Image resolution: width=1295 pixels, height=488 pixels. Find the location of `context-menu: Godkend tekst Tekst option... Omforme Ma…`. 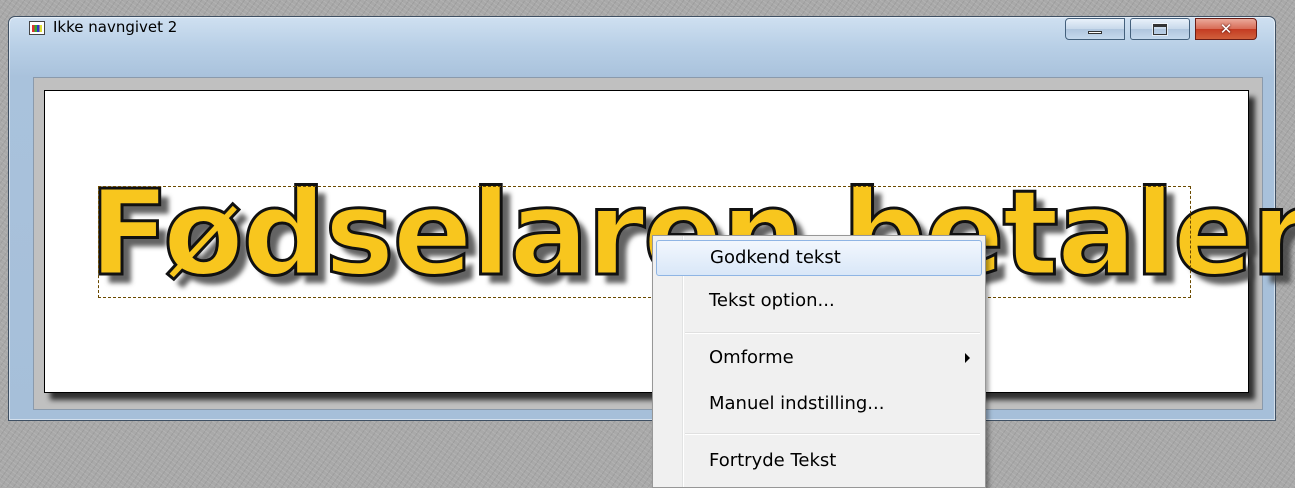

context-menu: Godkend tekst Tekst option... Omforme Ma… is located at coordinates (819, 361).